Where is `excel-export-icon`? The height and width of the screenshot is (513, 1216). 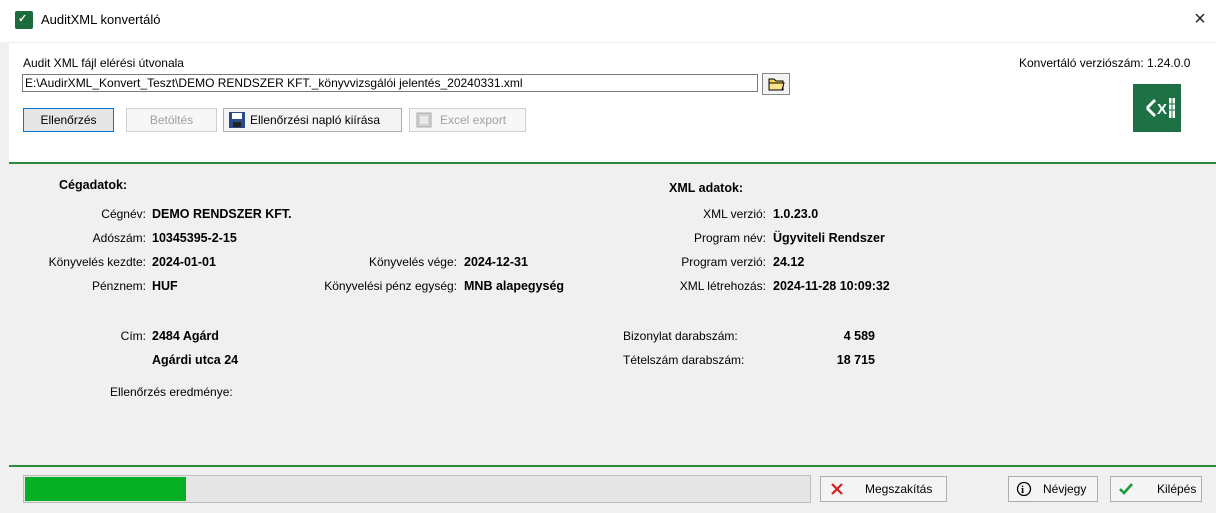 excel-export-icon is located at coordinates (424, 120).